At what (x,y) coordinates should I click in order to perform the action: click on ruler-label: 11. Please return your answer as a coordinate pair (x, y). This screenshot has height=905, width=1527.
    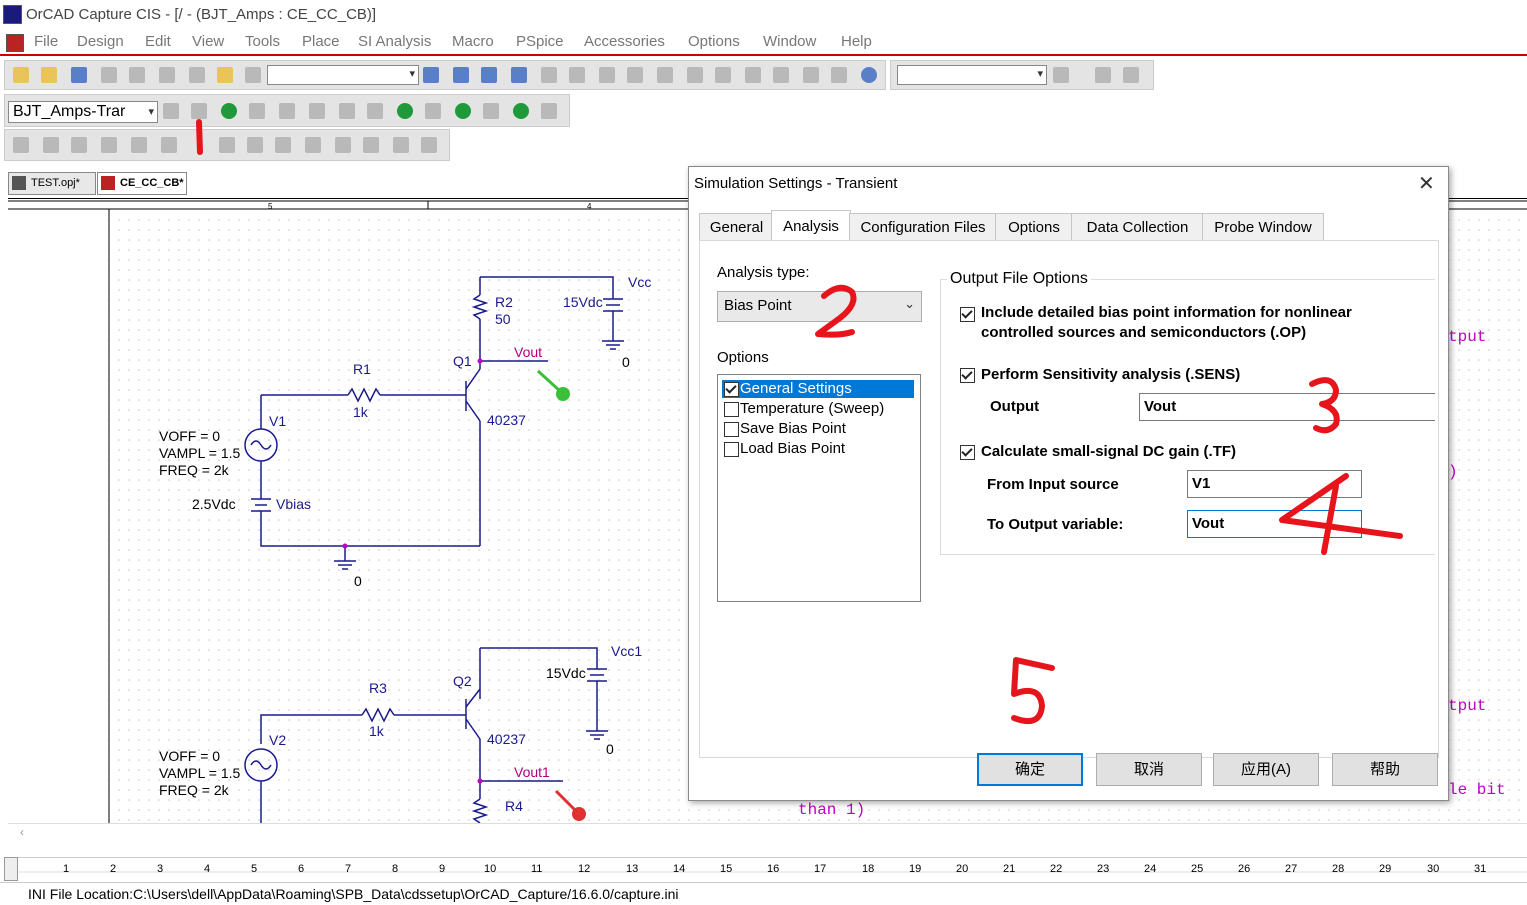
    Looking at the image, I should click on (537, 869).